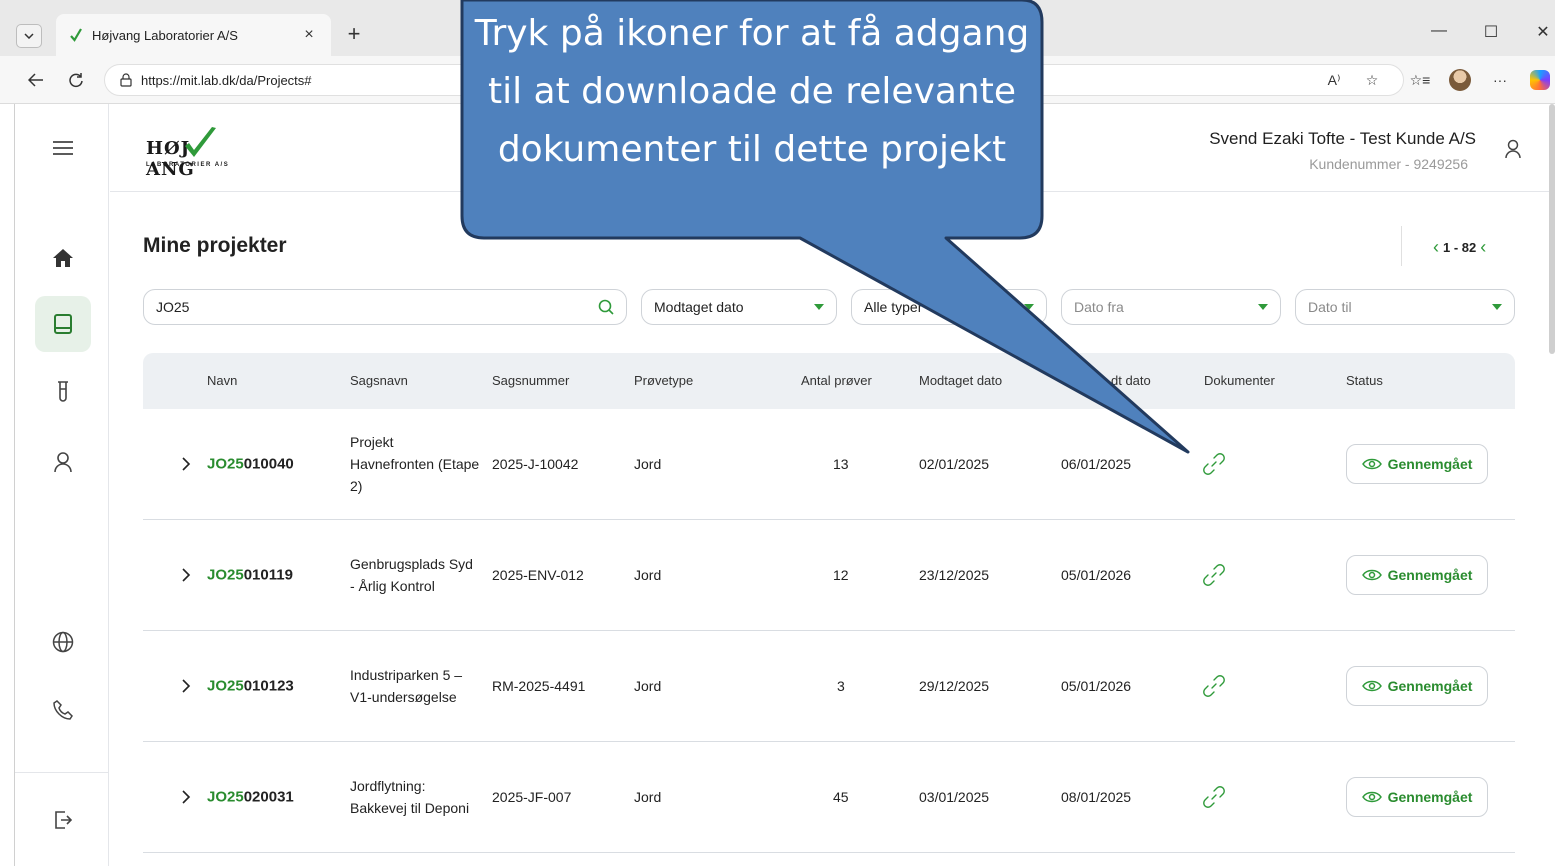 Image resolution: width=1555 pixels, height=866 pixels. I want to click on user-icon, so click(63, 462).